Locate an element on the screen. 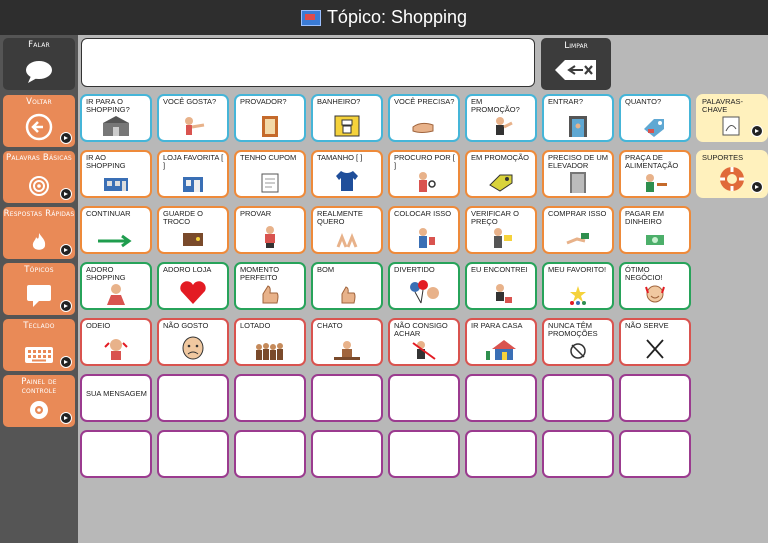 This screenshot has height=543, width=768. speak-button: Falar is located at coordinates (39, 64).